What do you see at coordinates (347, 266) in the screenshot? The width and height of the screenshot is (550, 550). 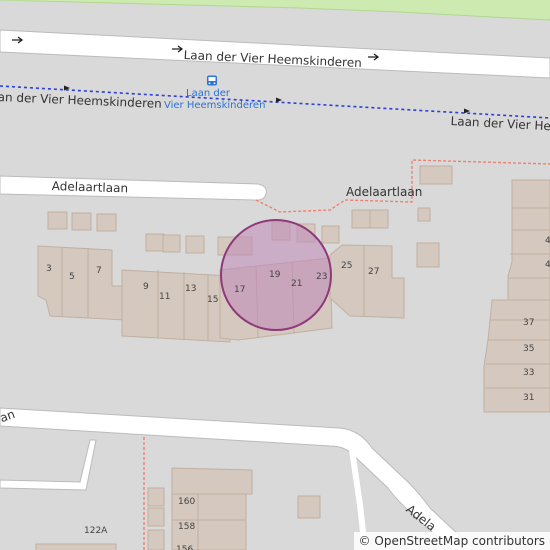 I see `house-number: 25` at bounding box center [347, 266].